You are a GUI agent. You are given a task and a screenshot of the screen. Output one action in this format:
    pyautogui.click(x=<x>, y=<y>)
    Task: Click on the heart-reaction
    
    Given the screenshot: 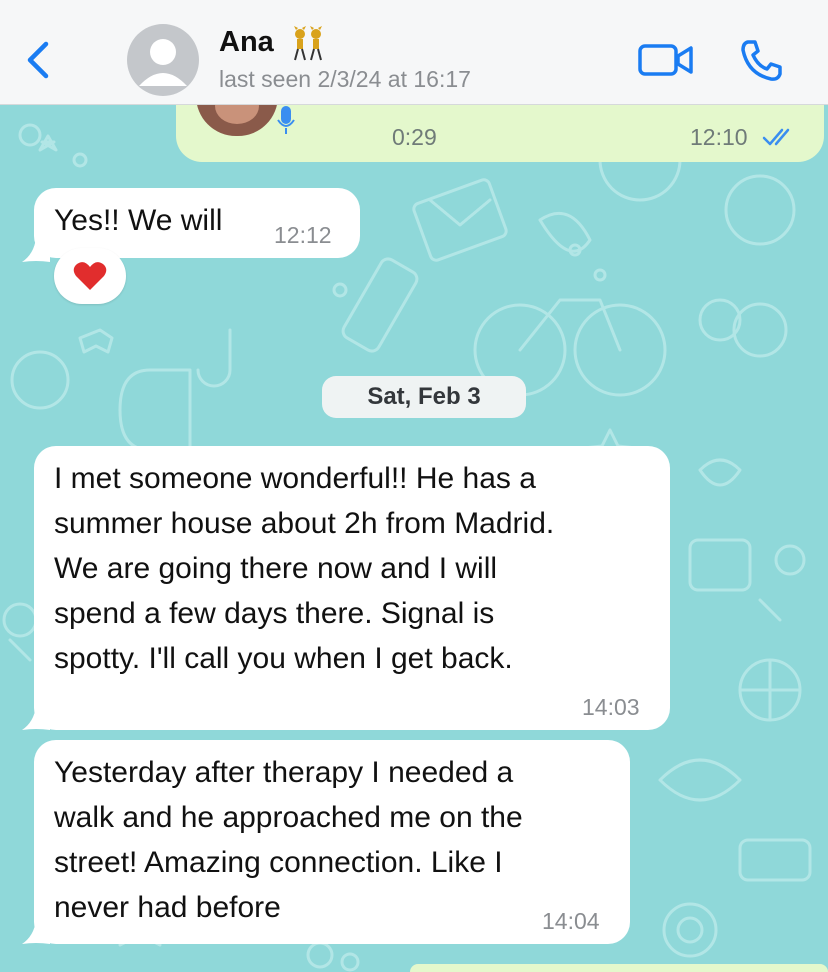 What is the action you would take?
    pyautogui.click(x=90, y=276)
    